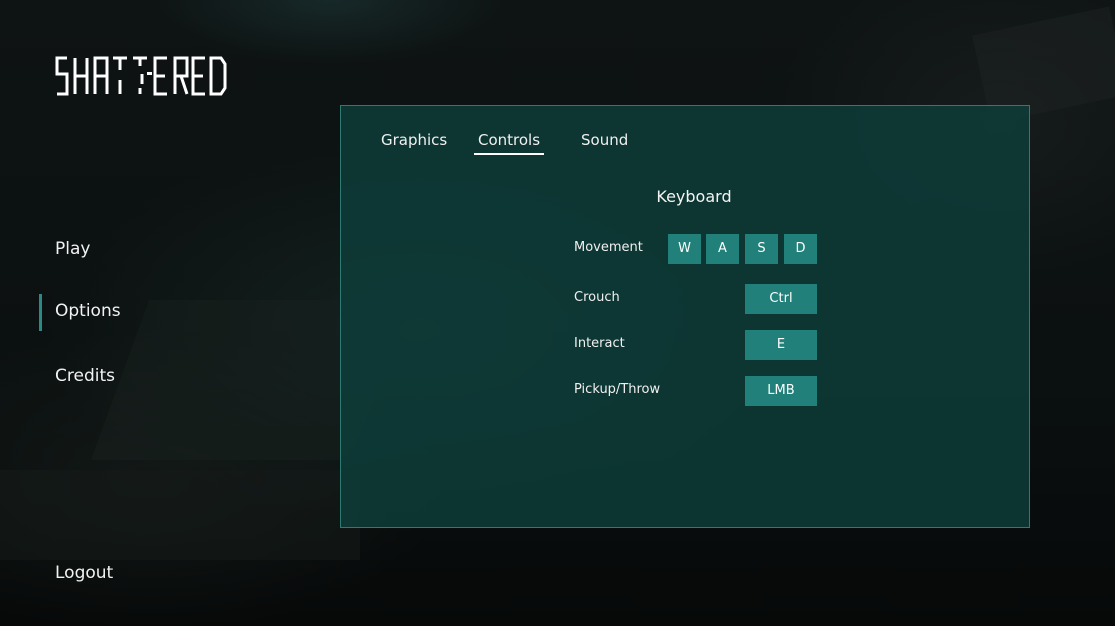  What do you see at coordinates (84, 573) in the screenshot?
I see `nav-logout: Logout` at bounding box center [84, 573].